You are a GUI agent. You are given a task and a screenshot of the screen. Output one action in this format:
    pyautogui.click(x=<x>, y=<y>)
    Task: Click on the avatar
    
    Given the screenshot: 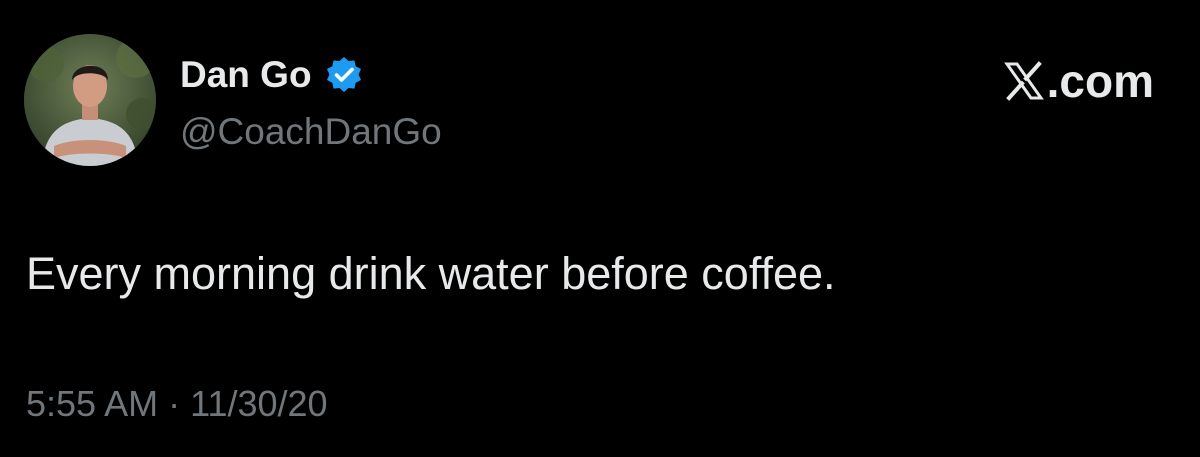 What is the action you would take?
    pyautogui.click(x=90, y=100)
    